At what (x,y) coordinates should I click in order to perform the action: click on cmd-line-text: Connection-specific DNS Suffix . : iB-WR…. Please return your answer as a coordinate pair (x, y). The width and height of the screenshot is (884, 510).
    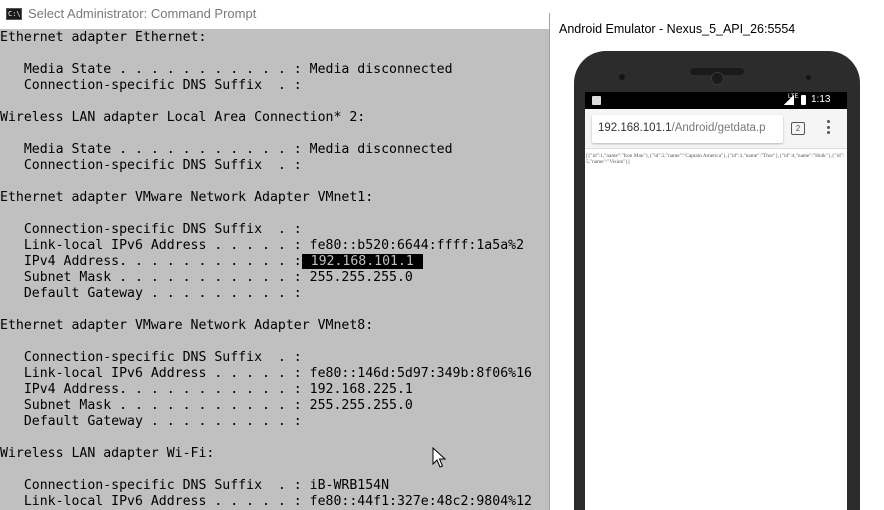
    Looking at the image, I should click on (195, 485).